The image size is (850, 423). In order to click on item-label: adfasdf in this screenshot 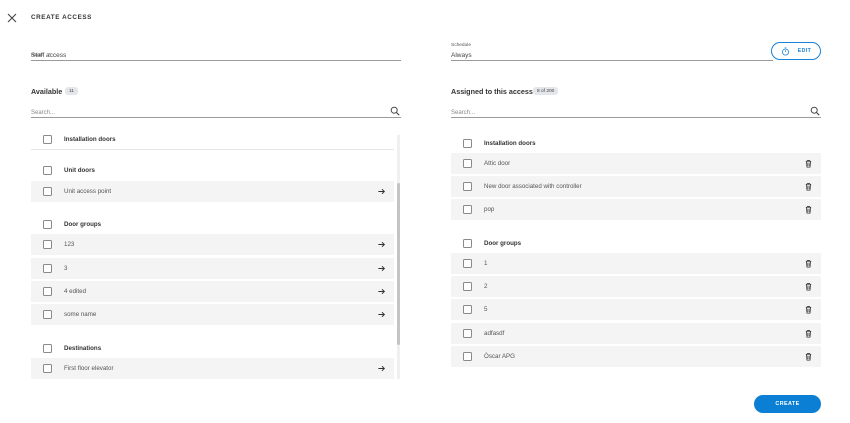, I will do `click(494, 333)`.